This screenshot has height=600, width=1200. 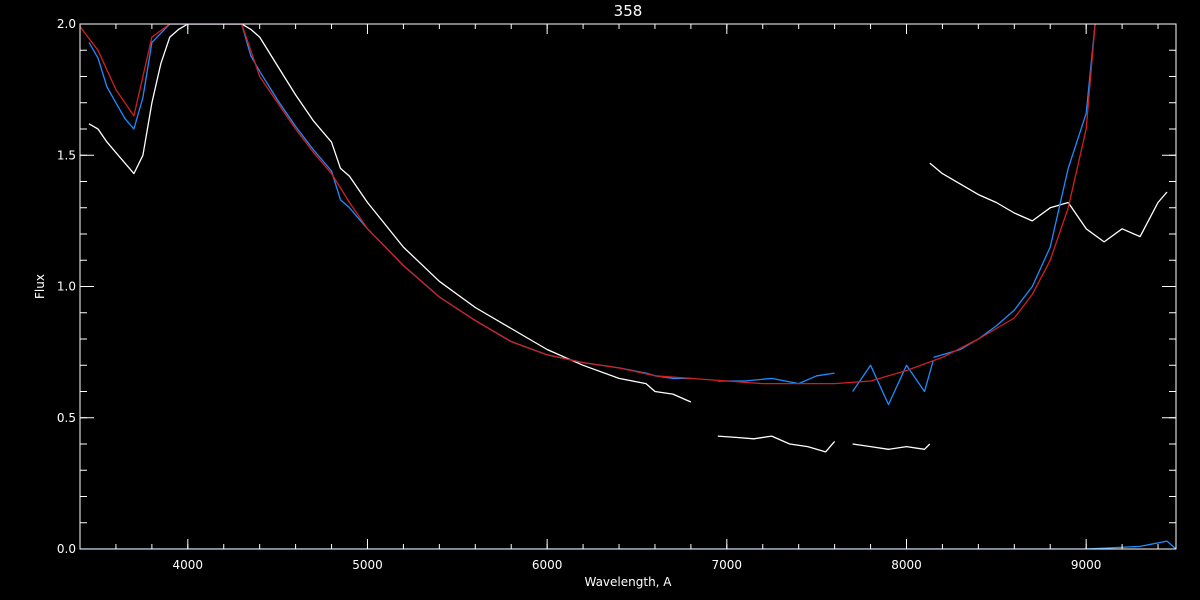 I want to click on x-tick-label: 9000, so click(x=1086, y=565).